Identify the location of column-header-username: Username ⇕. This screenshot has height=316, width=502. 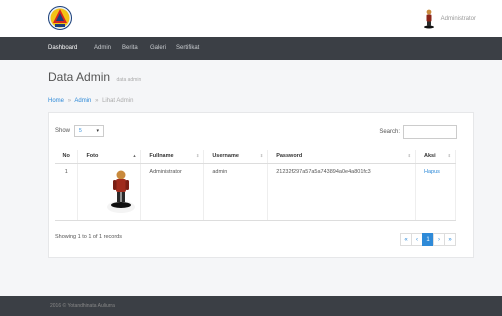
(236, 157).